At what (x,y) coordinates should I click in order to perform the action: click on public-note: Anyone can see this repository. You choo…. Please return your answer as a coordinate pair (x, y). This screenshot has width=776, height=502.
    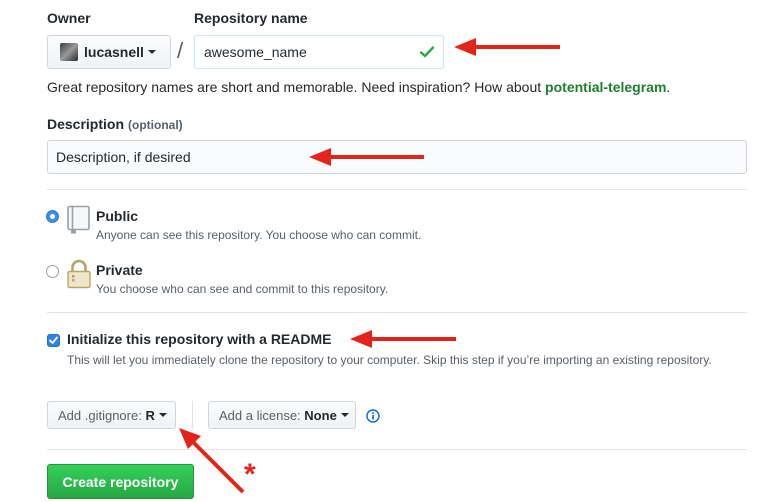
    Looking at the image, I should click on (259, 235).